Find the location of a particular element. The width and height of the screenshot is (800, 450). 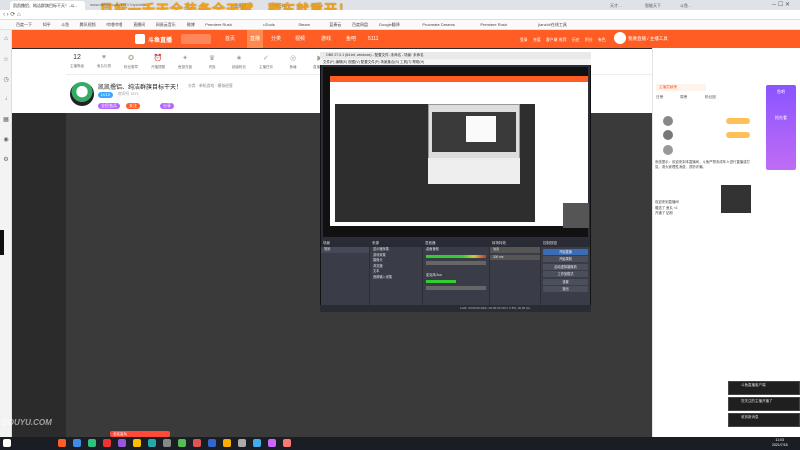

obs-dock-mixer: 混音器 桌面音频 麦克风/Aux is located at coordinates (456, 275).